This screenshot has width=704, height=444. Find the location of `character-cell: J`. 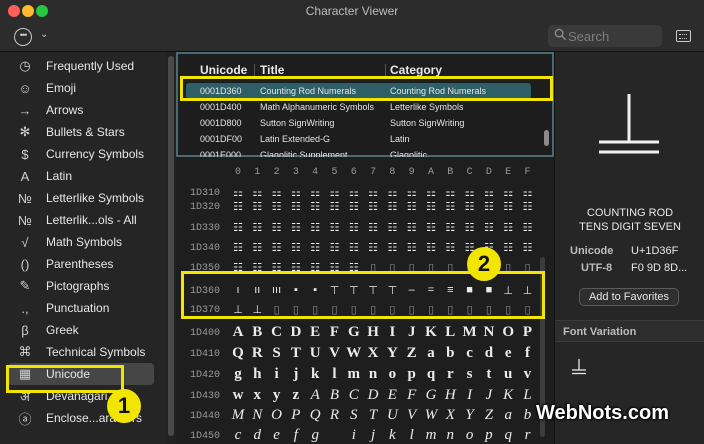

character-cell: J is located at coordinates (489, 395).